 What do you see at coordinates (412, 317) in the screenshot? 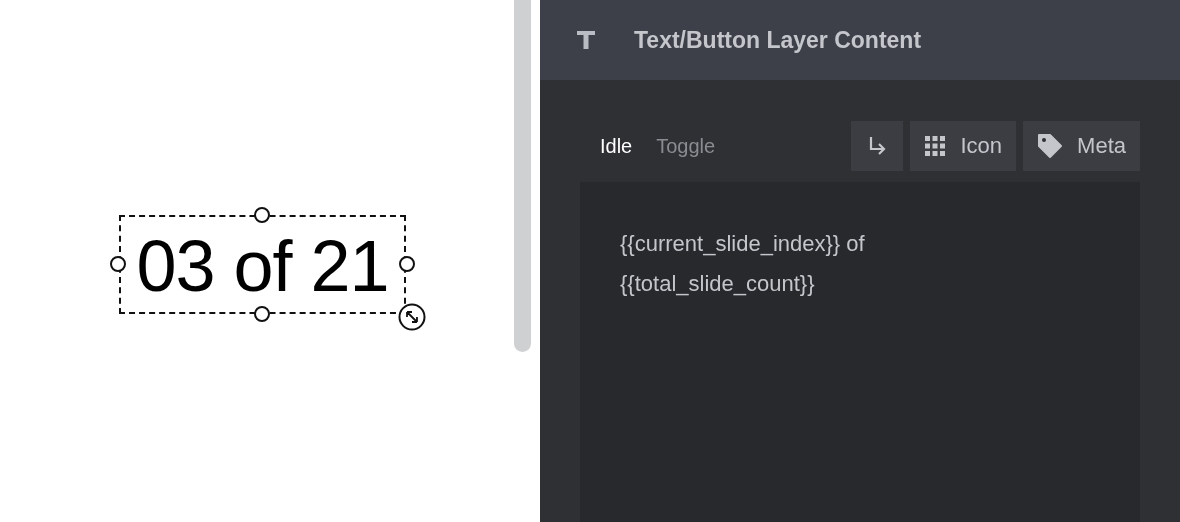
I see `scale-handle` at bounding box center [412, 317].